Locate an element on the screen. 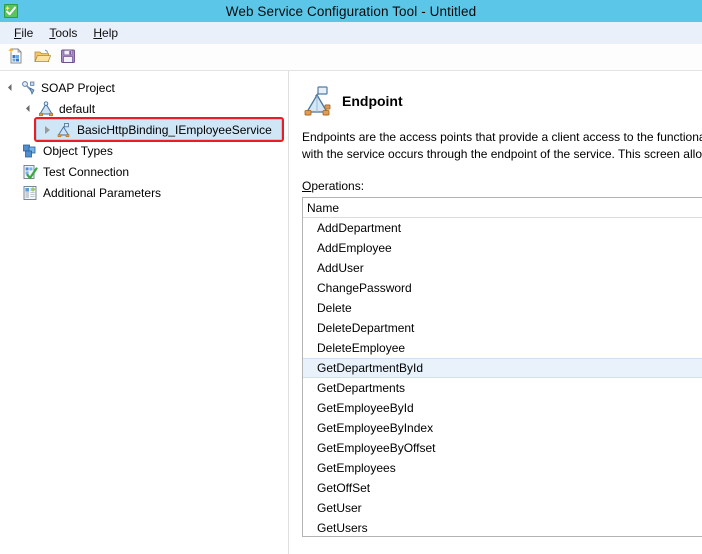  tree-node-additional-parameters: Additional Parameters is located at coordinates (144, 192).